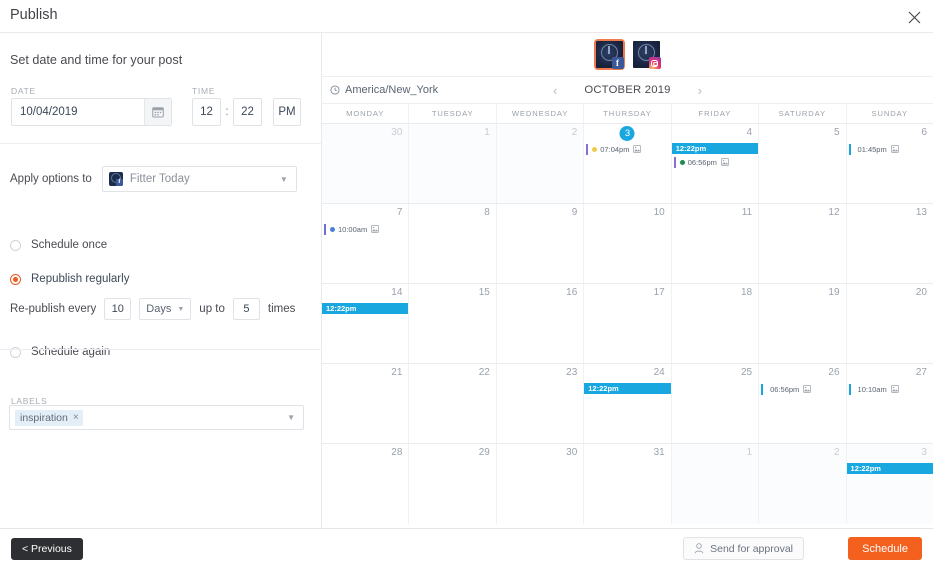 The image size is (933, 568). Describe the element at coordinates (453, 403) in the screenshot. I see `calendar-day-cell: 22` at that location.